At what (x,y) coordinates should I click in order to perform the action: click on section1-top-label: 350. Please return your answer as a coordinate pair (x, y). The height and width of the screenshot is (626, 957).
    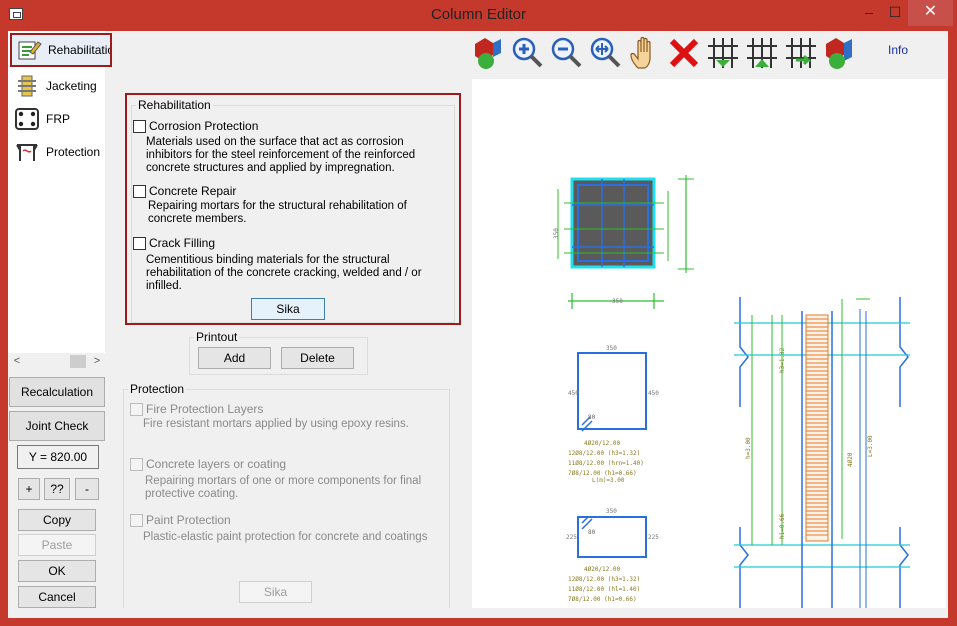
    Looking at the image, I should click on (617, 301).